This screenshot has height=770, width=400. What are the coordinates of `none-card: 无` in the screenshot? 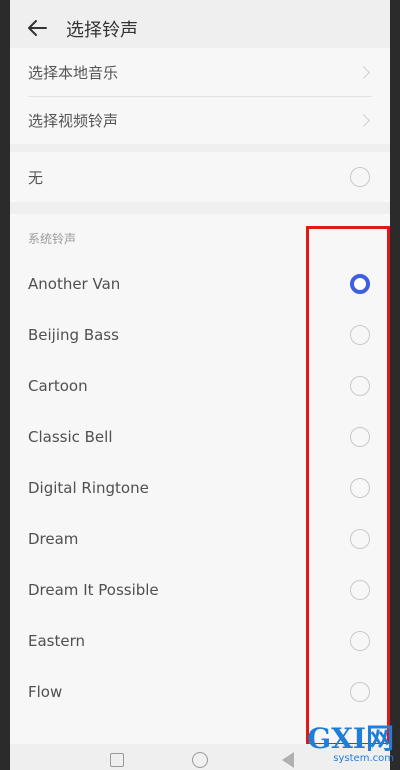 It's located at (200, 177).